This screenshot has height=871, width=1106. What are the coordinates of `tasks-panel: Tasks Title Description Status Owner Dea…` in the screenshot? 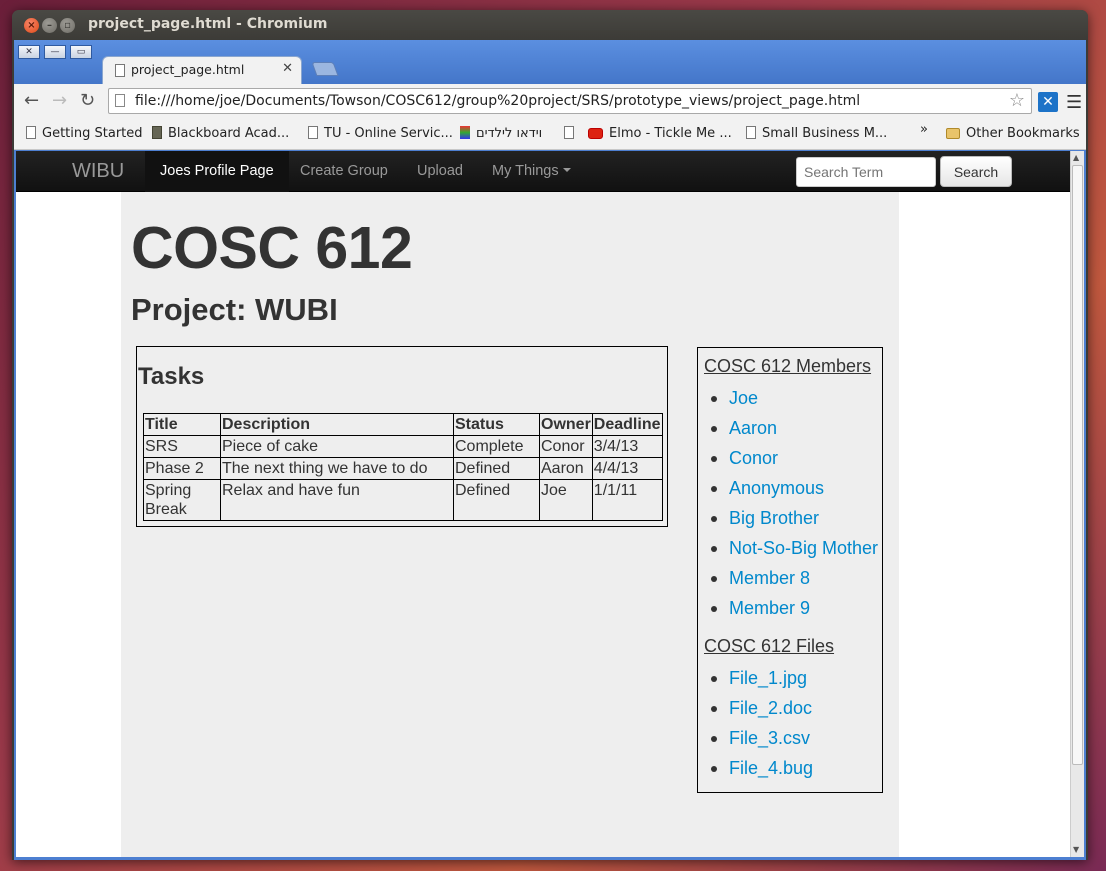 It's located at (402, 436).